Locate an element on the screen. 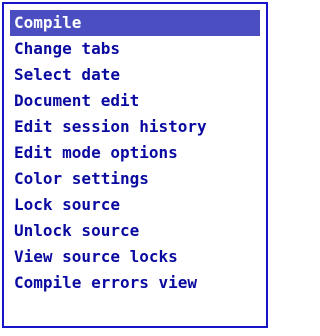 The height and width of the screenshot is (336, 320). menu-item-lock-source: Lock source is located at coordinates (135, 205).